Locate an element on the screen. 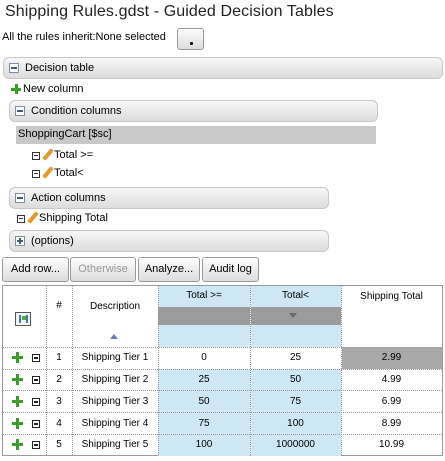  action-label: Shipping Total is located at coordinates (73, 218).